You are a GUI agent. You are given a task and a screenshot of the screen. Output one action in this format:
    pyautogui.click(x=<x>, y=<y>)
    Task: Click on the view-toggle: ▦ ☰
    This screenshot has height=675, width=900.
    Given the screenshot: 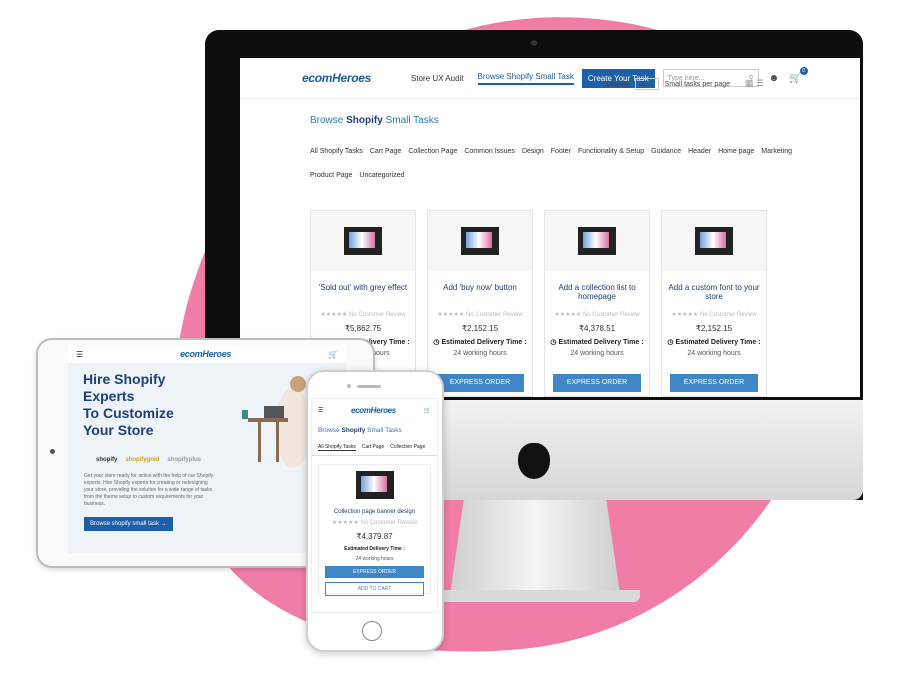 What is the action you would take?
    pyautogui.click(x=754, y=83)
    